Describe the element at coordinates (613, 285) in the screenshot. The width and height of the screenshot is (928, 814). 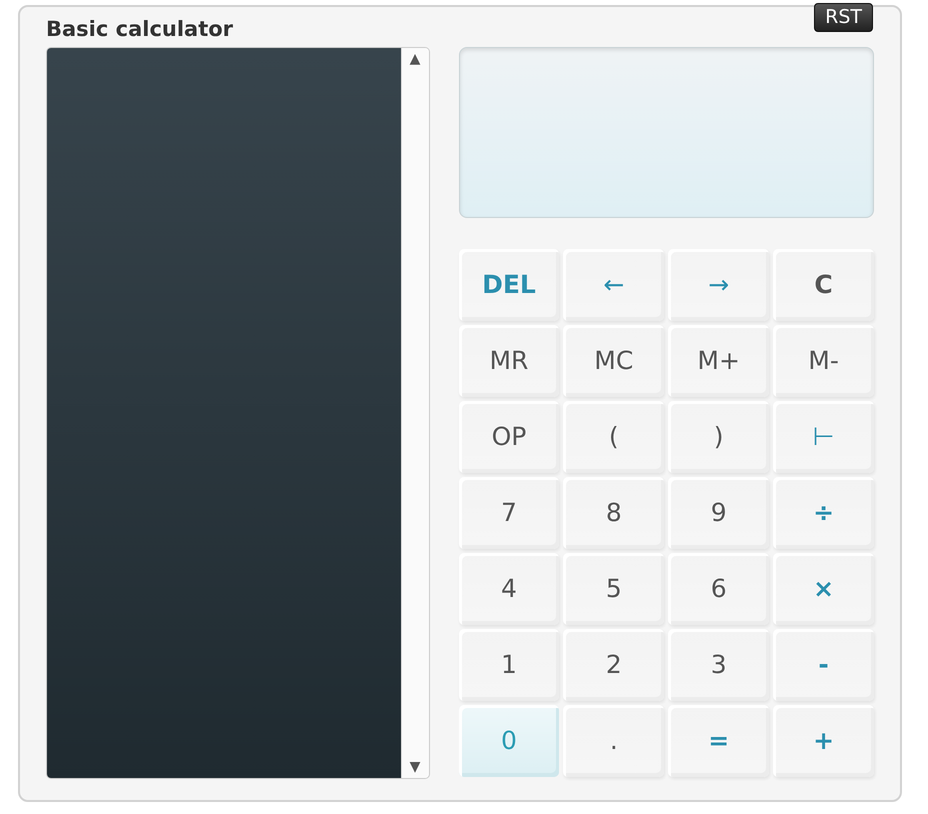
I see `calculator-key: ←` at that location.